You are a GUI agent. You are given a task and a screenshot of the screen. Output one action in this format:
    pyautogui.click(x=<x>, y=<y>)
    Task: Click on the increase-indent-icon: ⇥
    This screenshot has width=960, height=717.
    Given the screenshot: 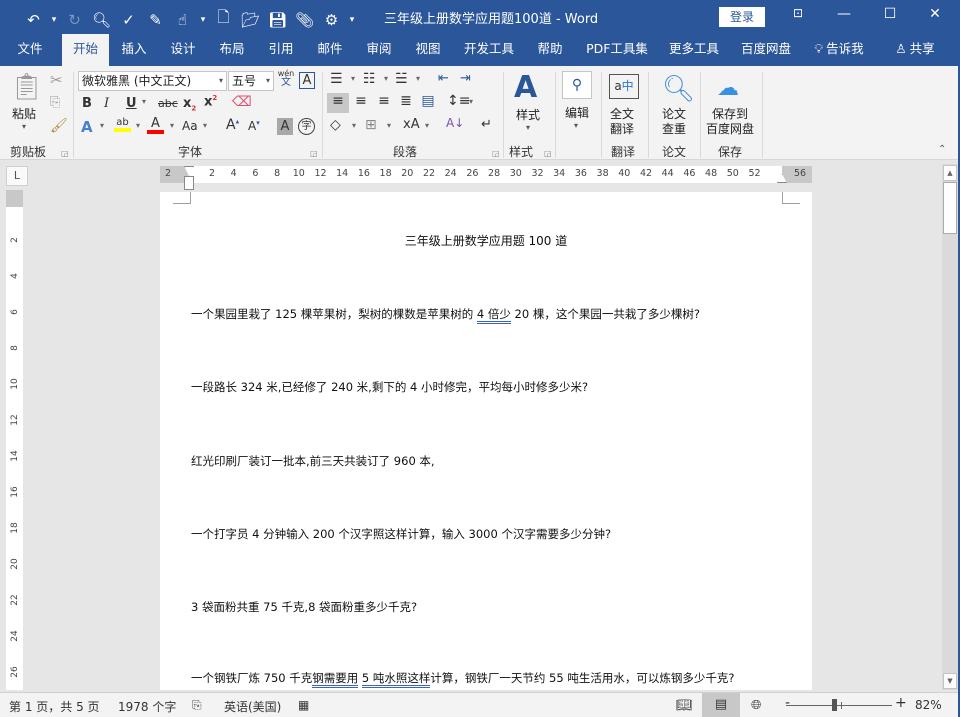 What is the action you would take?
    pyautogui.click(x=465, y=78)
    